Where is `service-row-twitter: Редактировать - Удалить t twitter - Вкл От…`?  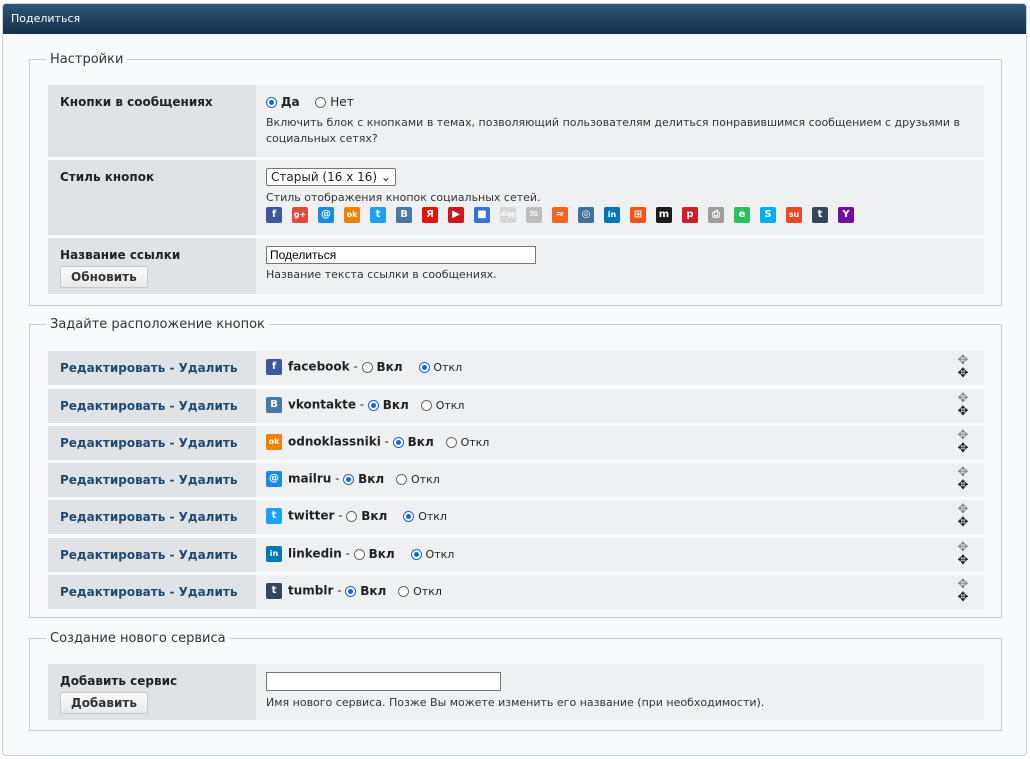 service-row-twitter: Редактировать - Удалить t twitter - Вкл От… is located at coordinates (516, 517).